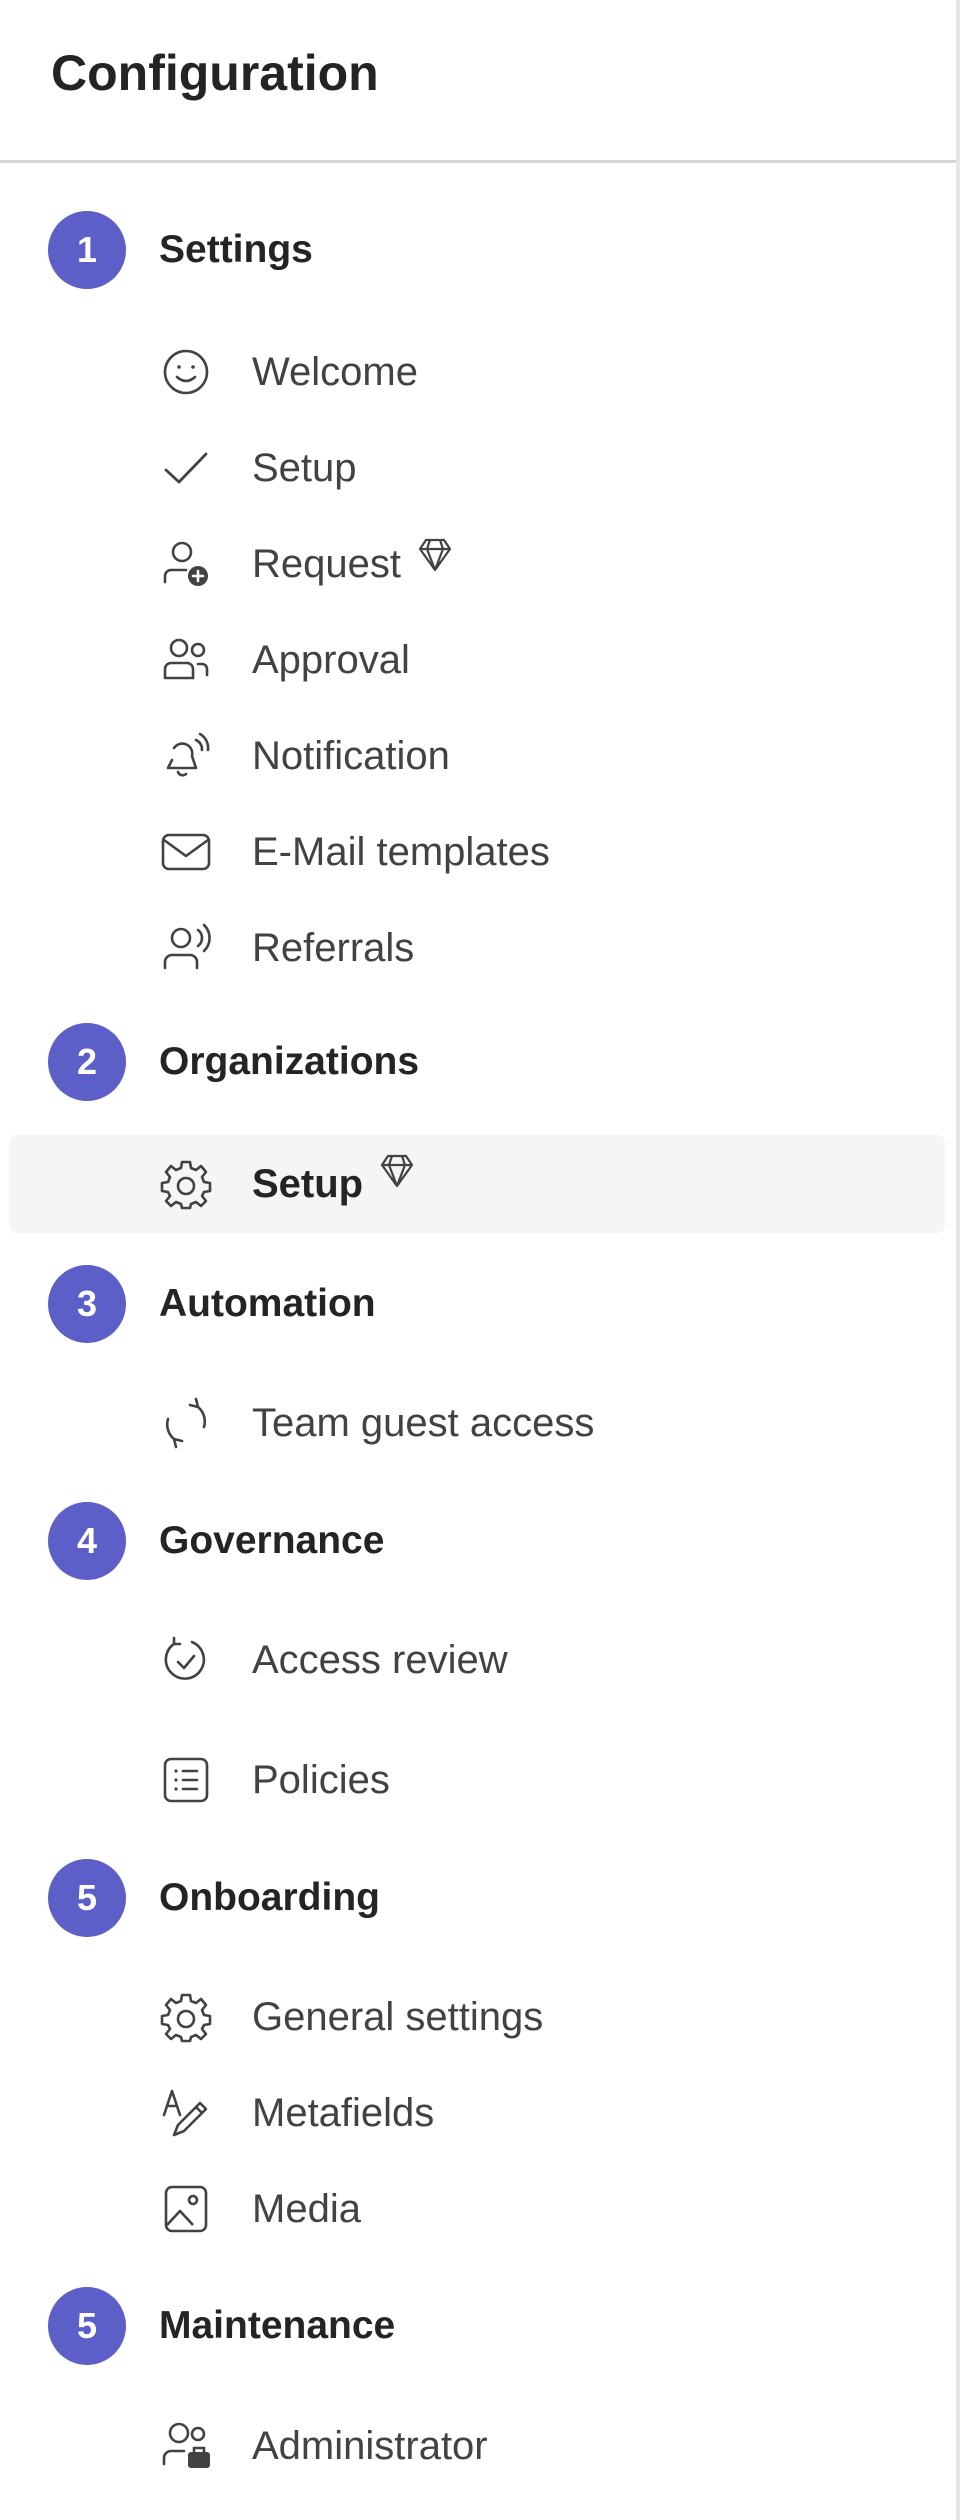  I want to click on section-settings: 1 Settings, so click(478, 251).